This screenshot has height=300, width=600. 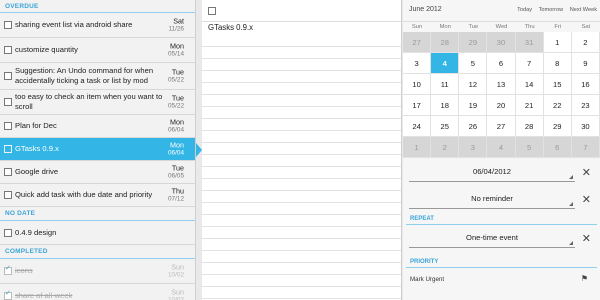 I want to click on calendar-day: 11, so click(x=445, y=84).